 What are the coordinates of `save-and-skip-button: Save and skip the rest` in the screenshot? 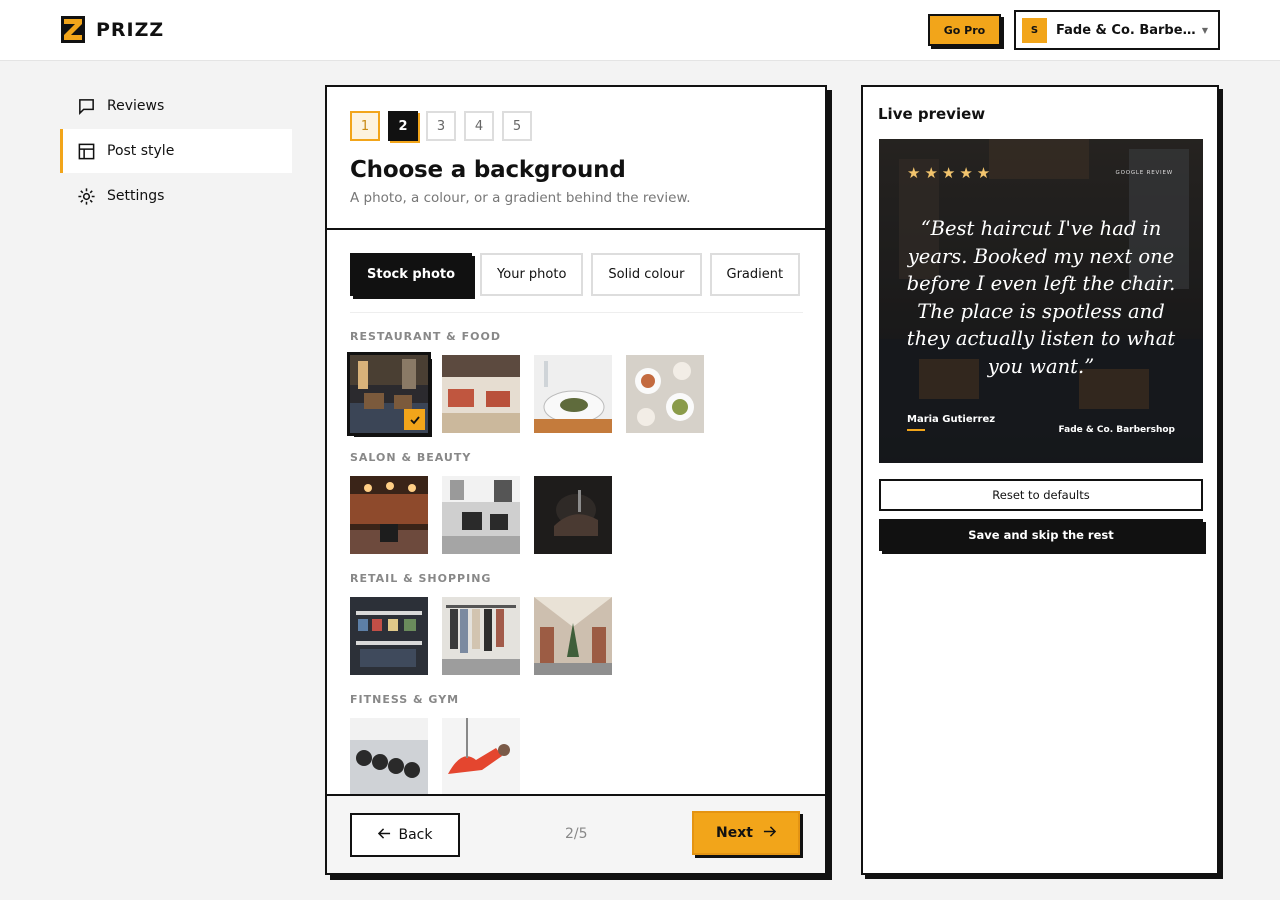 It's located at (1041, 535).